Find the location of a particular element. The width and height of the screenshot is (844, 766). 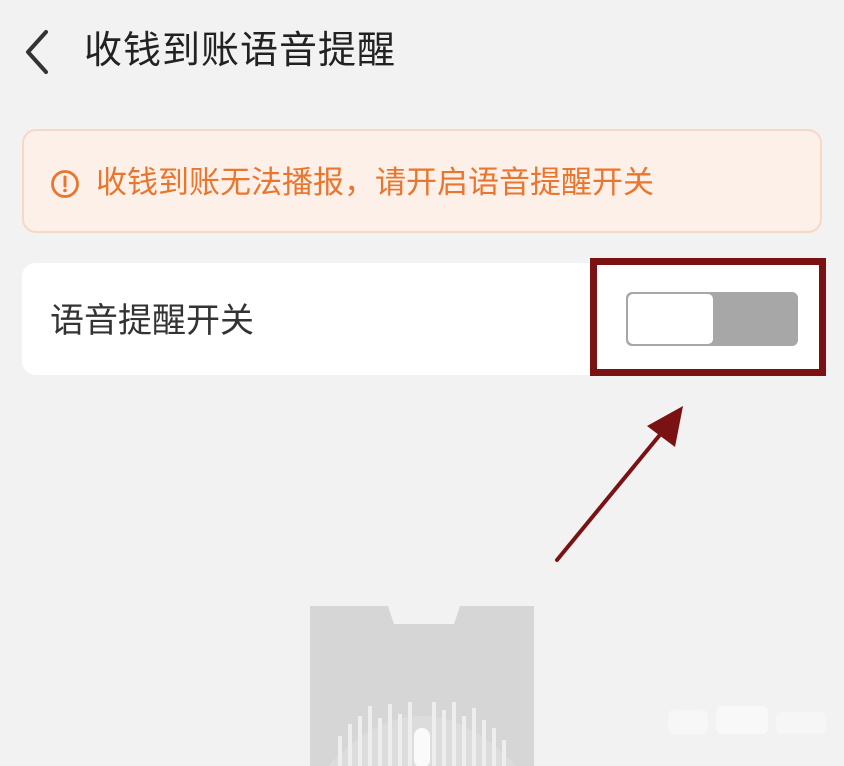

annotation-highlight-box is located at coordinates (708, 317).